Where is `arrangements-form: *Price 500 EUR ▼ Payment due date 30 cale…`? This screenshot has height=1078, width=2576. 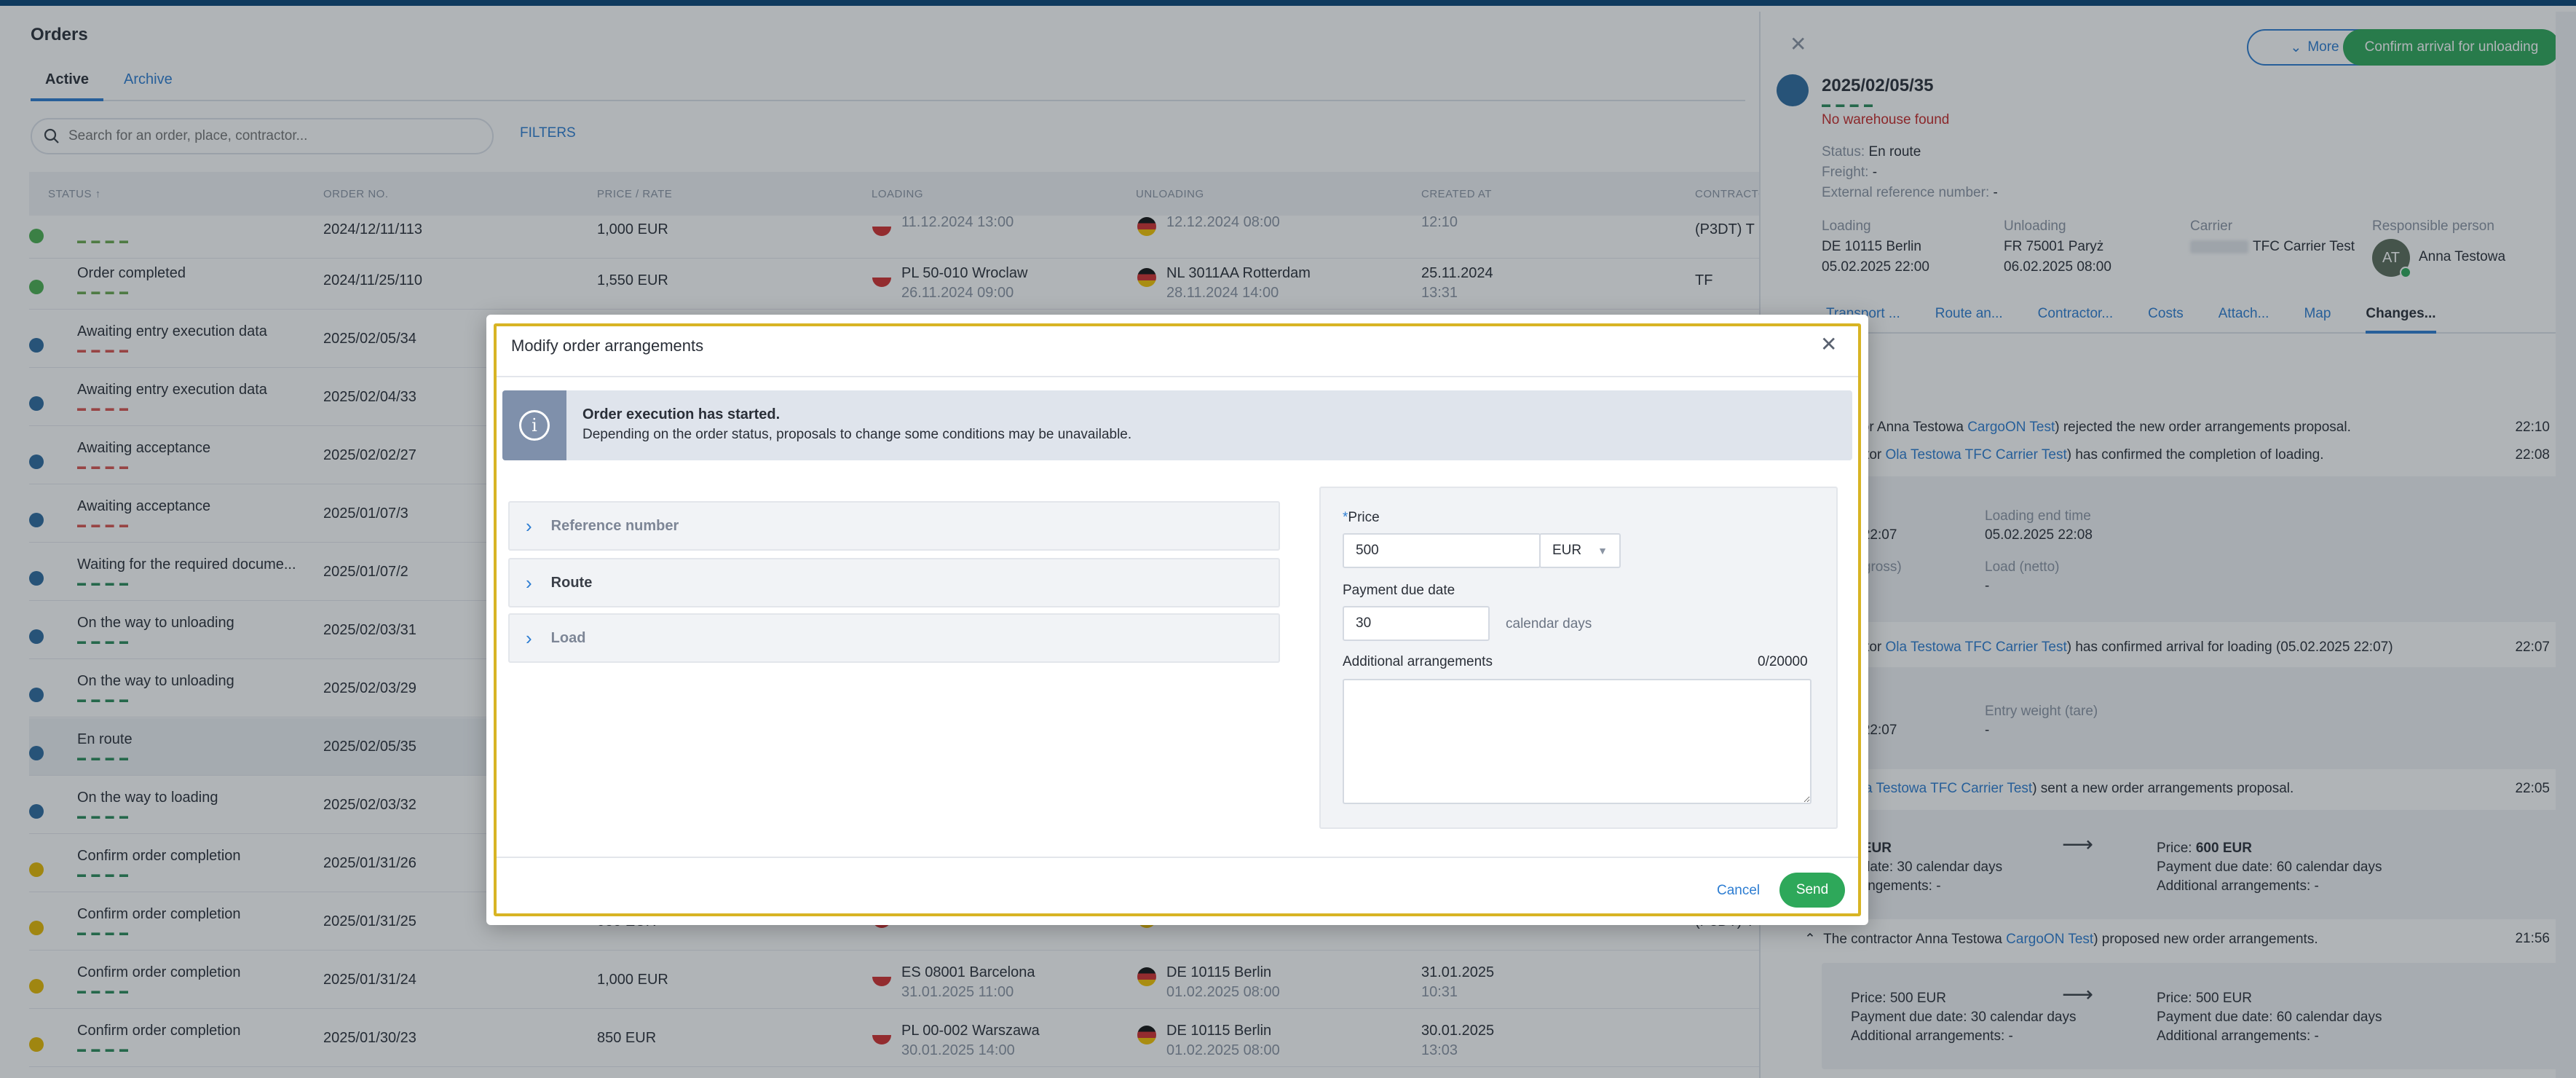
arrangements-form: *Price 500 EUR ▼ Payment due date 30 cale… is located at coordinates (1579, 658).